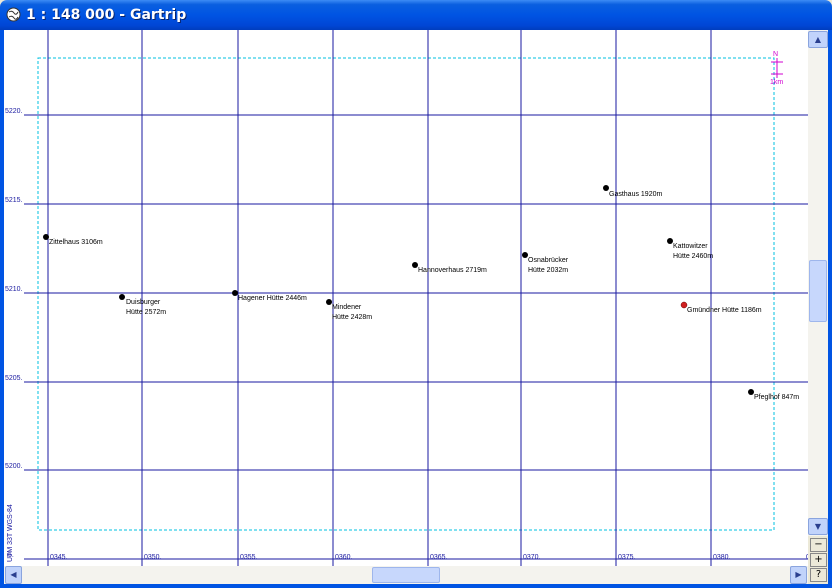 Image resolution: width=832 pixels, height=588 pixels. I want to click on hut-label: Hagener Hütte 2446m, so click(272, 298).